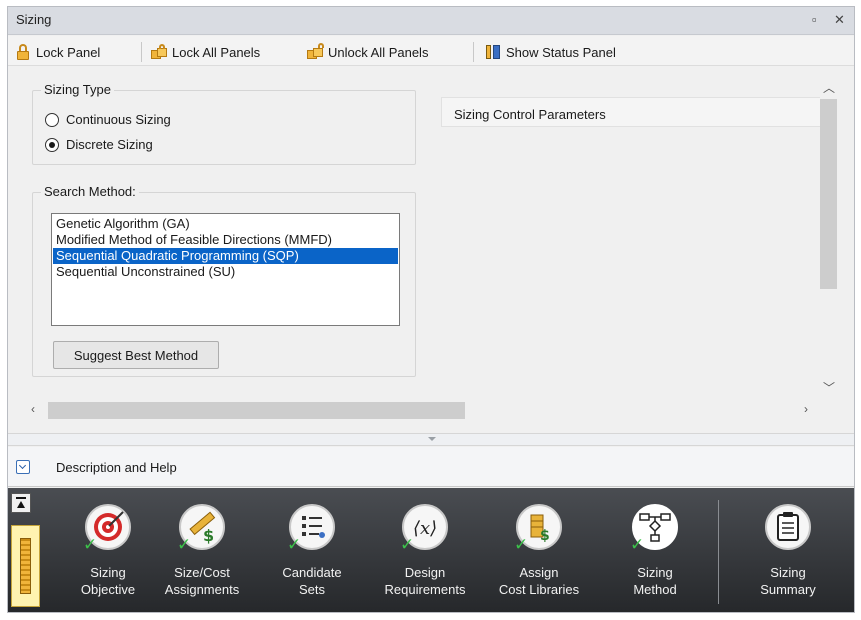 The width and height of the screenshot is (861, 620). Describe the element at coordinates (21, 503) in the screenshot. I see `pin-top-icon` at that location.